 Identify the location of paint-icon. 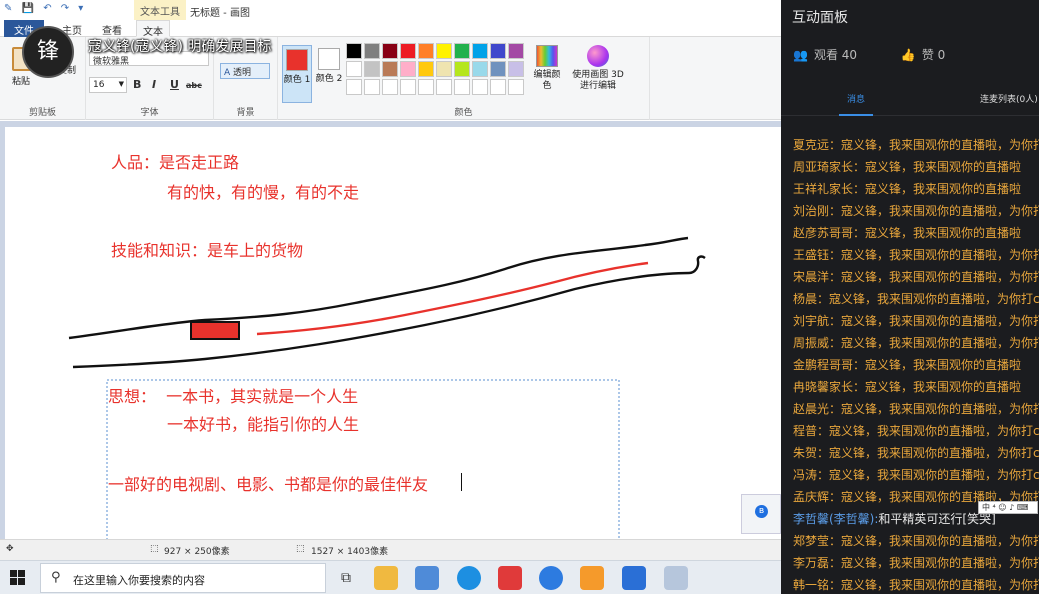
(676, 578).